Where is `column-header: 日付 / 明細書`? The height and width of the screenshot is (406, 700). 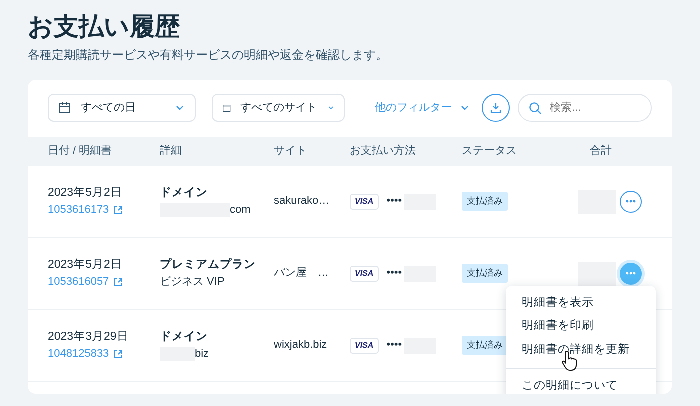
column-header: 日付 / 明細書 is located at coordinates (81, 152).